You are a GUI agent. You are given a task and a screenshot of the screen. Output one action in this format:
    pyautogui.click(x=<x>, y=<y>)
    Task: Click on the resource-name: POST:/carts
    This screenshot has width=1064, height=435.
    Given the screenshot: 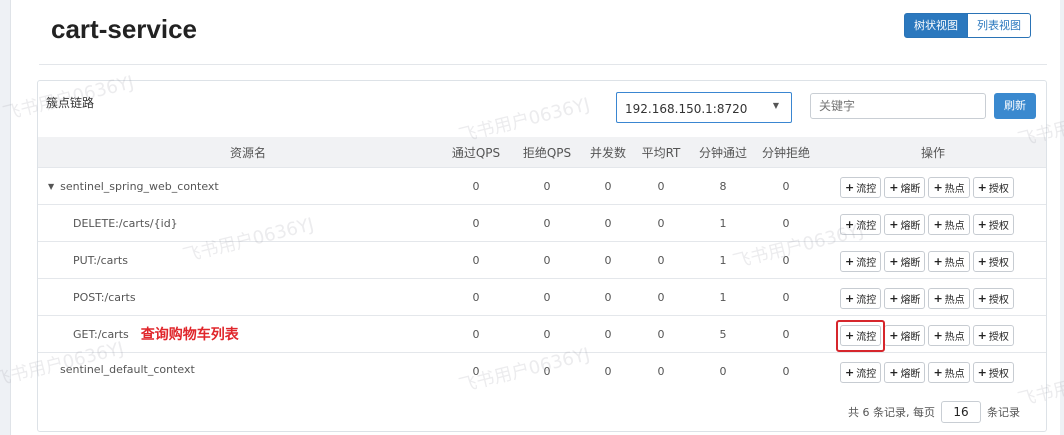 What is the action you would take?
    pyautogui.click(x=104, y=297)
    